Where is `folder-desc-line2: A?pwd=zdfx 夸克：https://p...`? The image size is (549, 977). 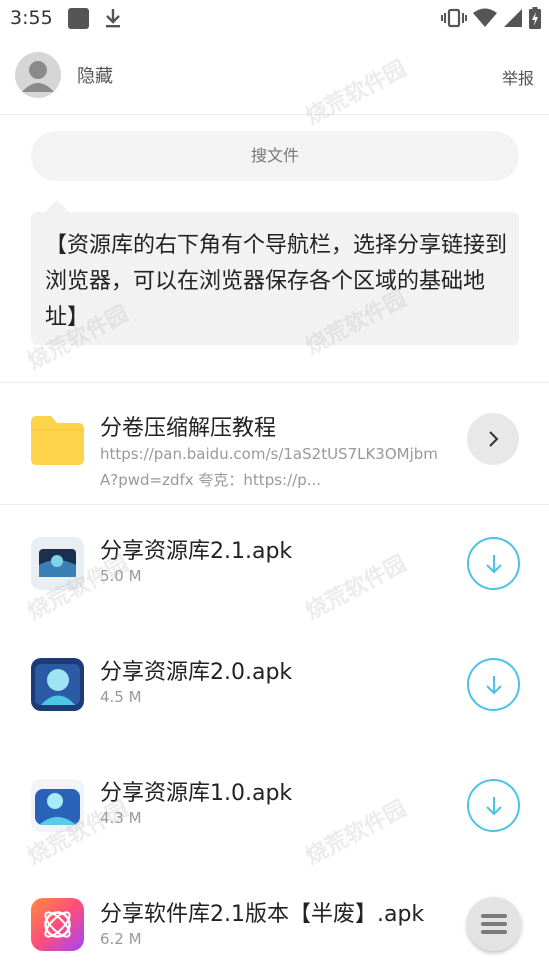
folder-desc-line2: A?pwd=zdfx 夸克：https://p... is located at coordinates (211, 480).